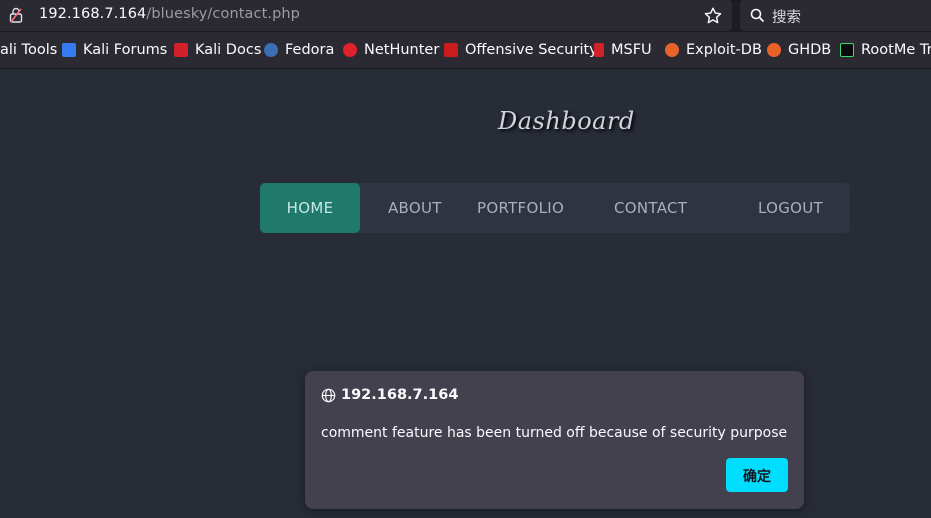 The image size is (931, 518). Describe the element at coordinates (757, 15) in the screenshot. I see `search-icon` at that location.